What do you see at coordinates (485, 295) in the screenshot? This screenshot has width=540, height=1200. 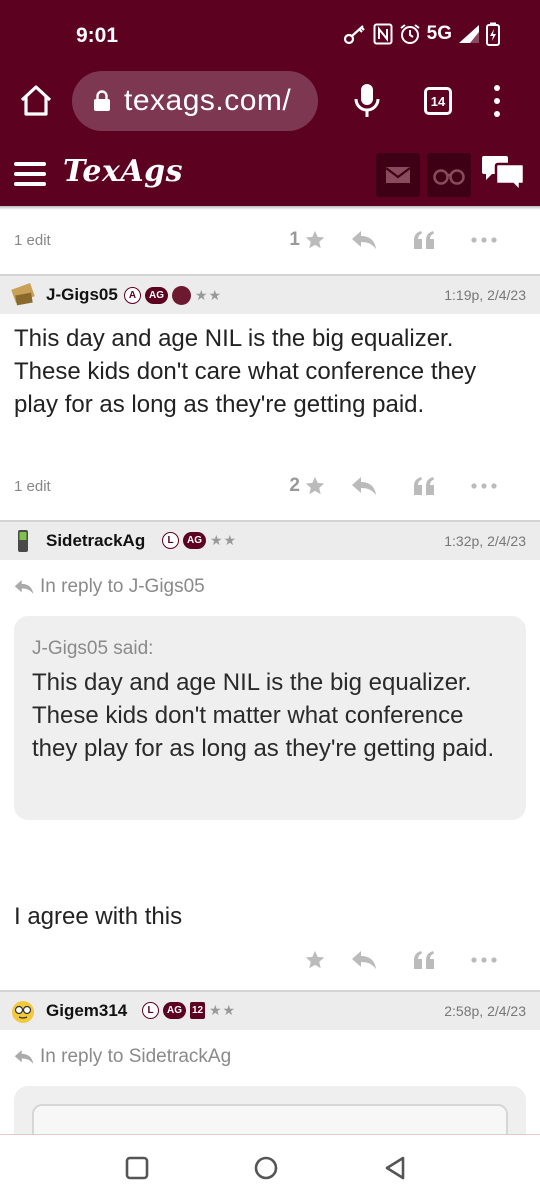 I see `post-timestamp: 1:19p, 2/4/23` at bounding box center [485, 295].